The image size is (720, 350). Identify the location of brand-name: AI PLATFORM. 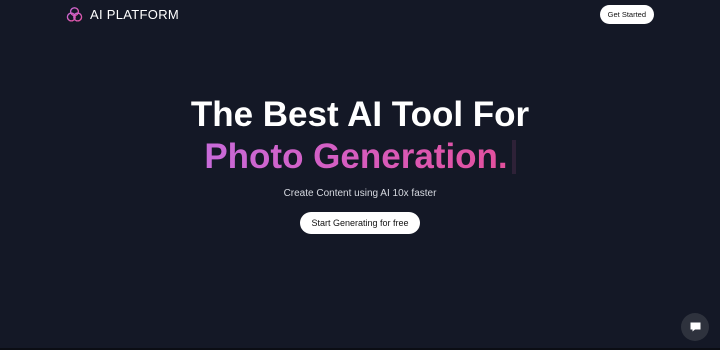
(135, 14).